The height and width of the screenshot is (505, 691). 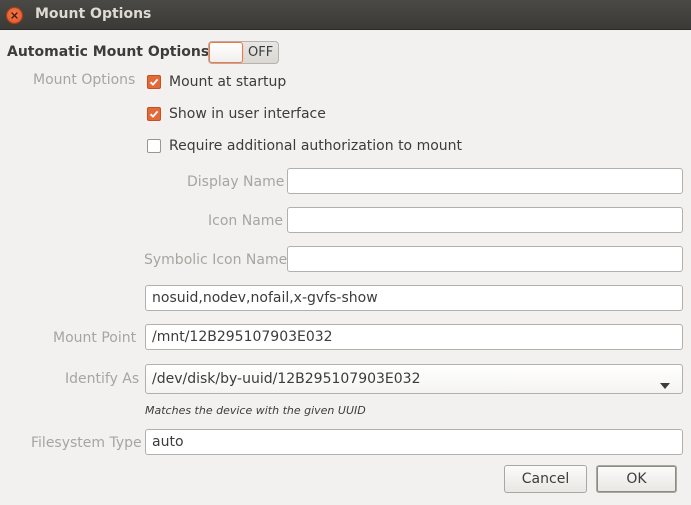 What do you see at coordinates (636, 479) in the screenshot?
I see `ok-button: OK` at bounding box center [636, 479].